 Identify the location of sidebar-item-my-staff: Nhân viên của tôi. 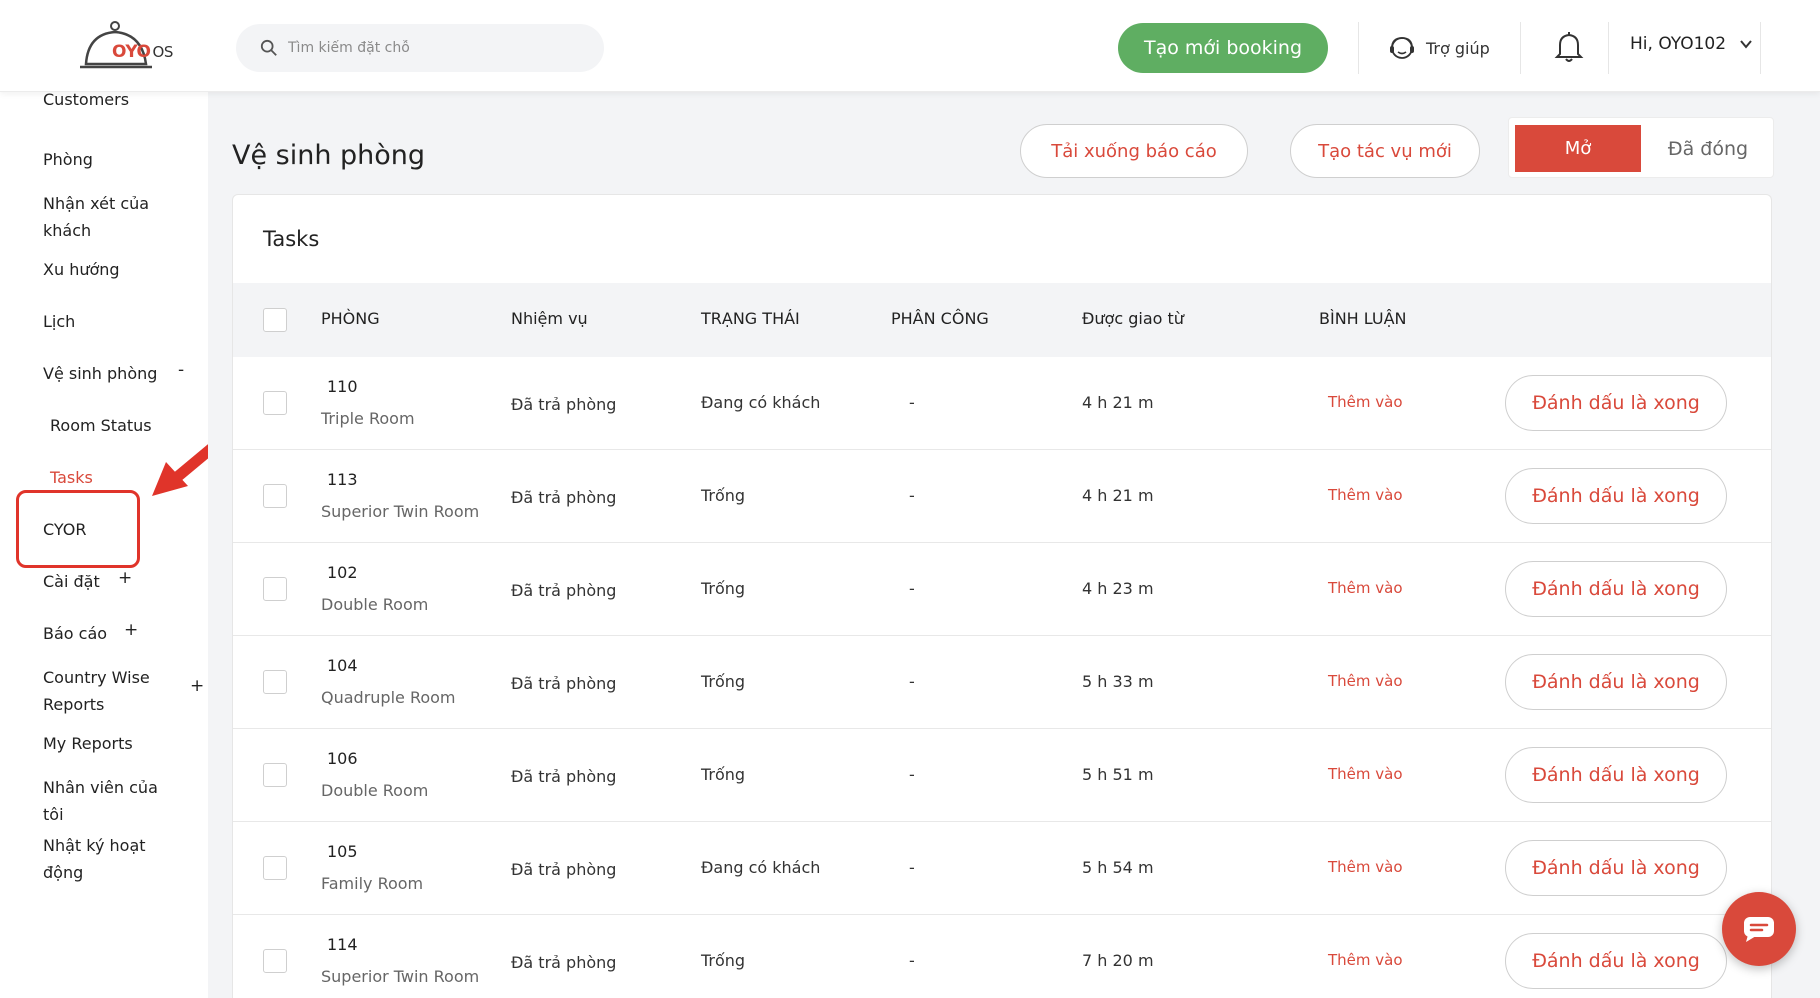
(100, 801).